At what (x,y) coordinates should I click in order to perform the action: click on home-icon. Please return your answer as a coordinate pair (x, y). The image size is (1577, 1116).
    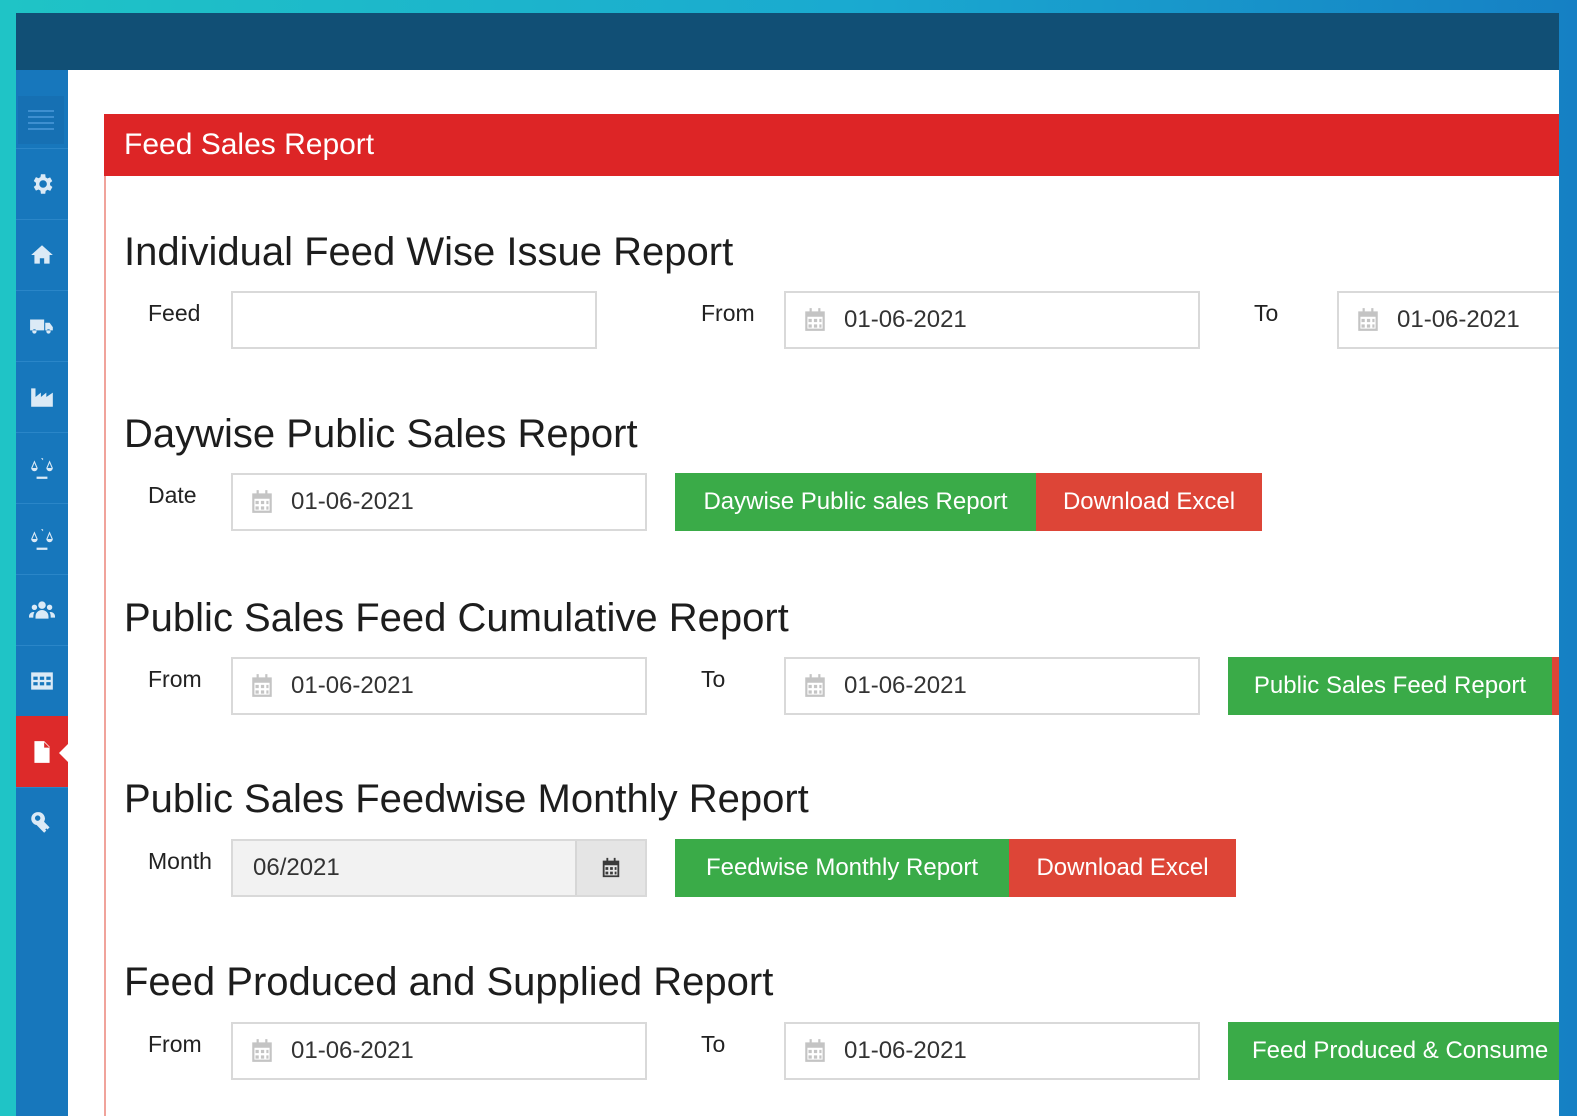
    Looking at the image, I should click on (42, 254).